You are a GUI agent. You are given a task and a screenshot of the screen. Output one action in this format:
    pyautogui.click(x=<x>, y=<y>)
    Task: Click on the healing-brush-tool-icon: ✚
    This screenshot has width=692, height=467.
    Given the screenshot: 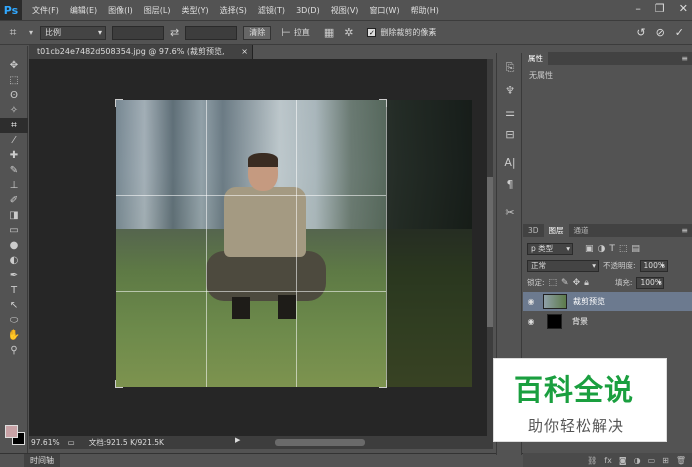 What is the action you would take?
    pyautogui.click(x=14, y=155)
    